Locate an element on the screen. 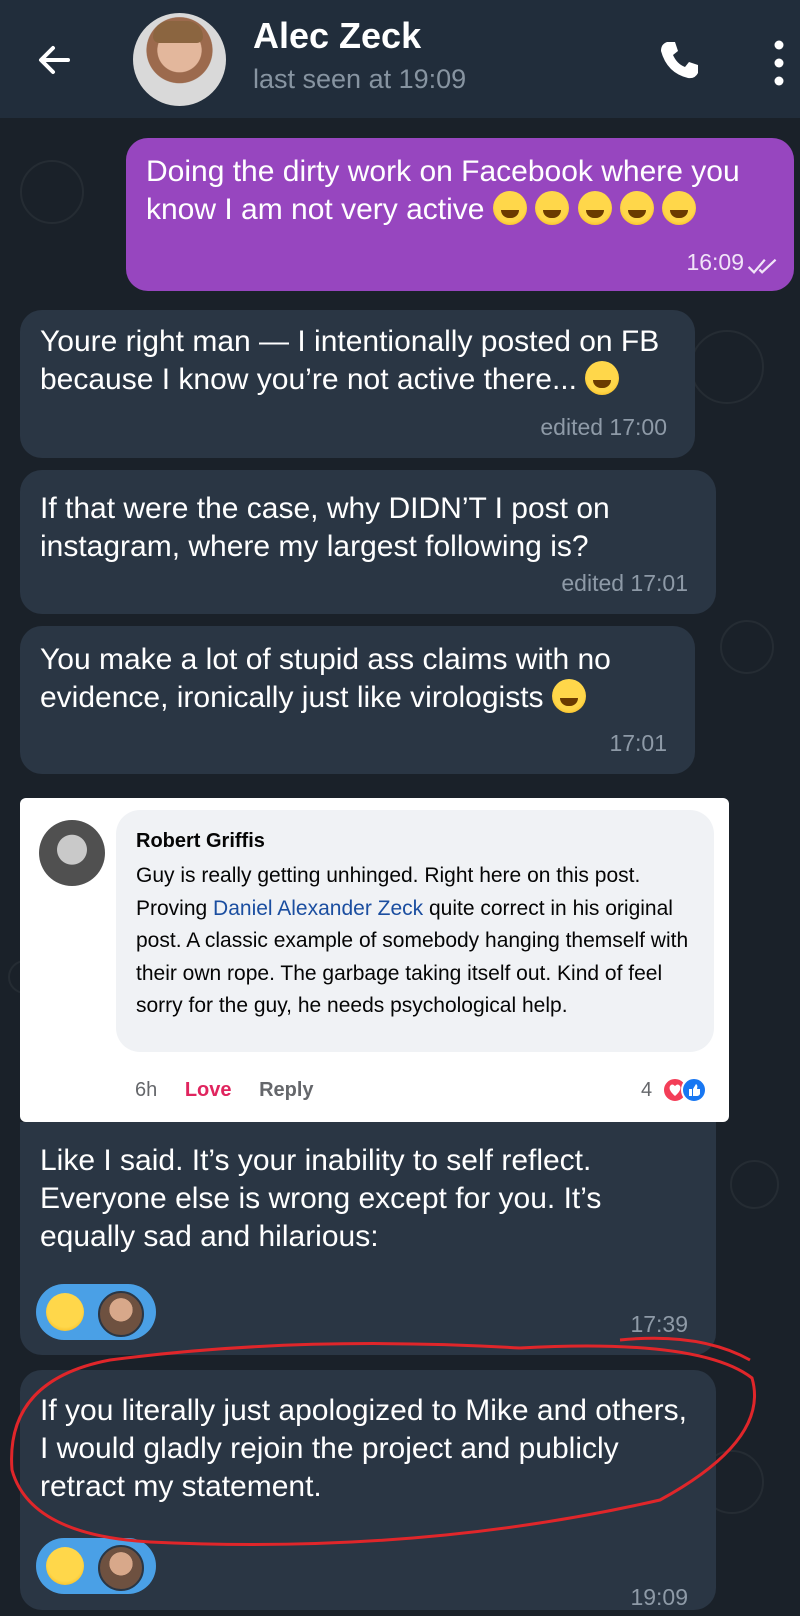 Image resolution: width=800 pixels, height=1616 pixels. comment-age: 6h is located at coordinates (146, 1090).